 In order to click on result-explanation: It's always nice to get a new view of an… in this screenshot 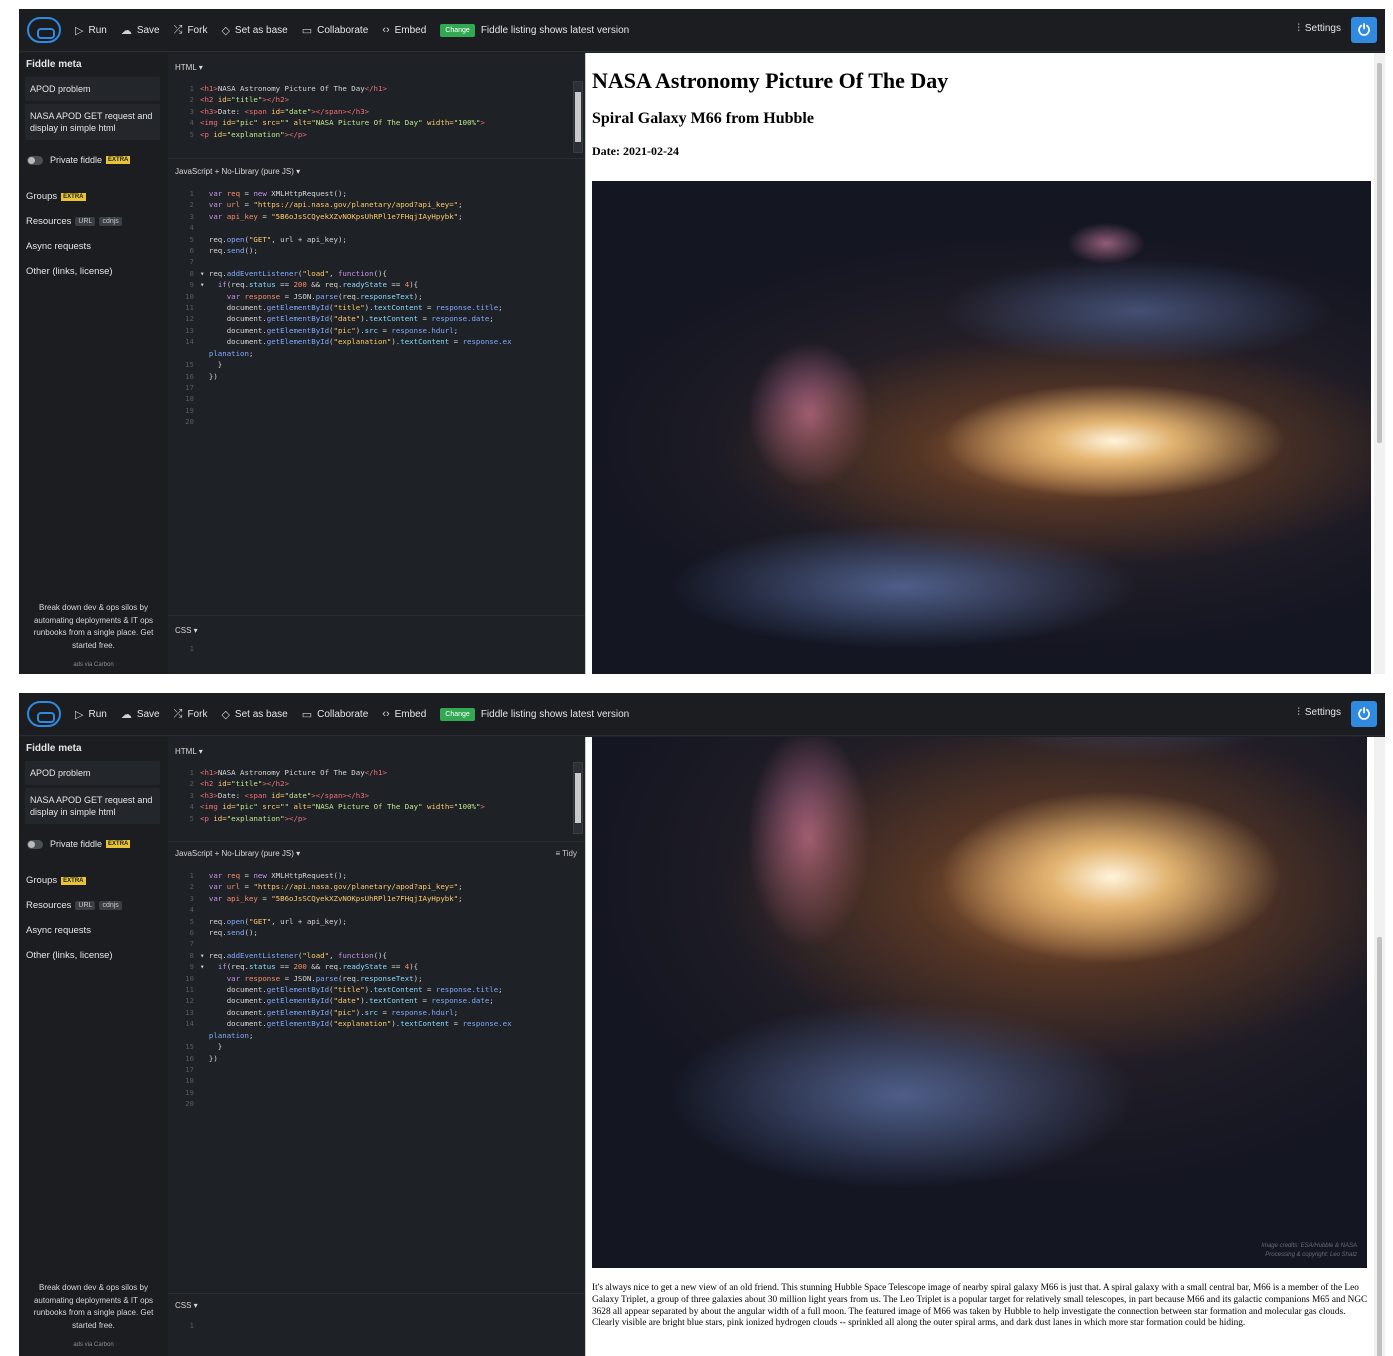, I will do `click(980, 1306)`.